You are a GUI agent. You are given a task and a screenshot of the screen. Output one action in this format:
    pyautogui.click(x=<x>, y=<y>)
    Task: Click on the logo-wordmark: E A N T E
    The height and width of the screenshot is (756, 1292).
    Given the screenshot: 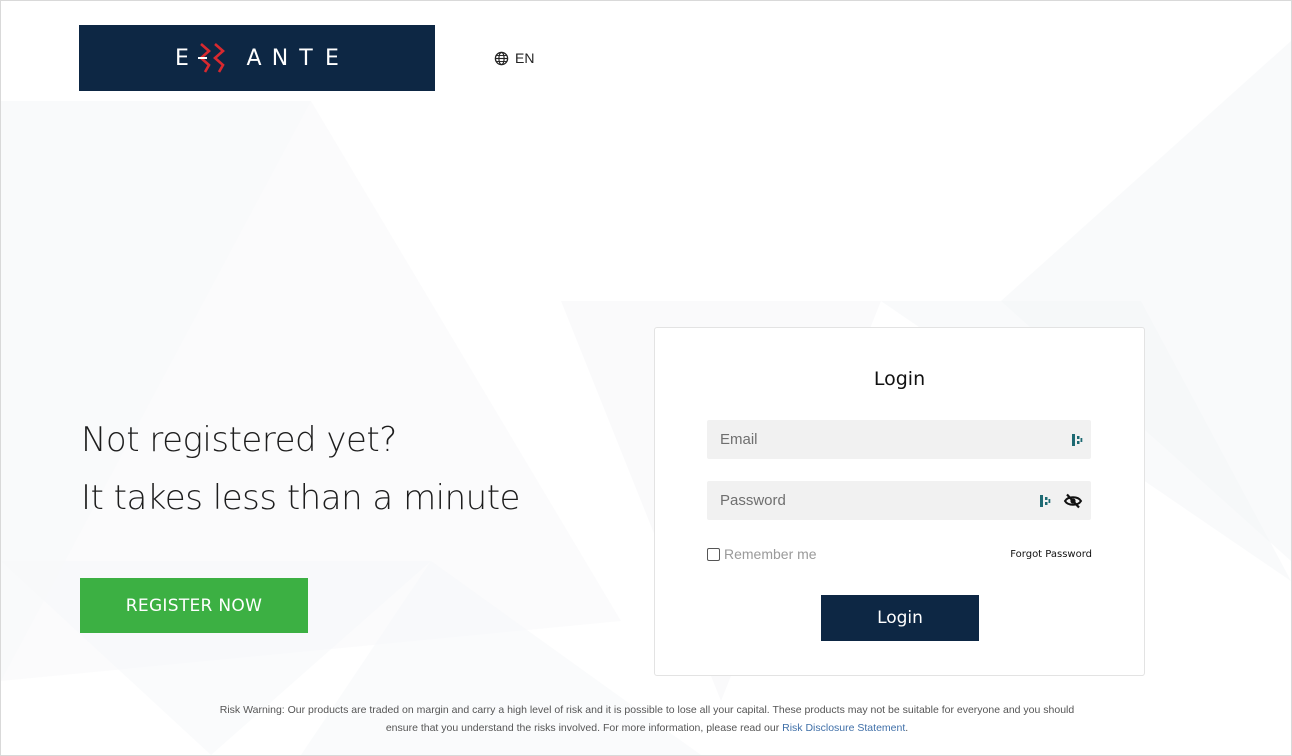 What is the action you would take?
    pyautogui.click(x=257, y=58)
    